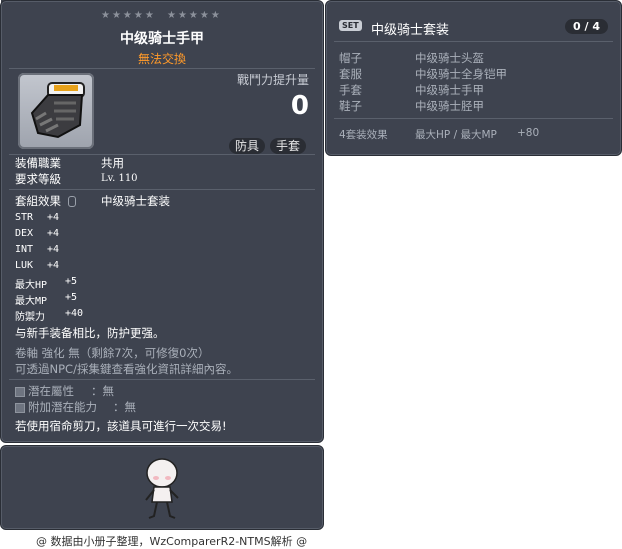 This screenshot has height=549, width=622. Describe the element at coordinates (90, 333) in the screenshot. I see `compare-text: 与新手装备相比，防护更强。` at that location.